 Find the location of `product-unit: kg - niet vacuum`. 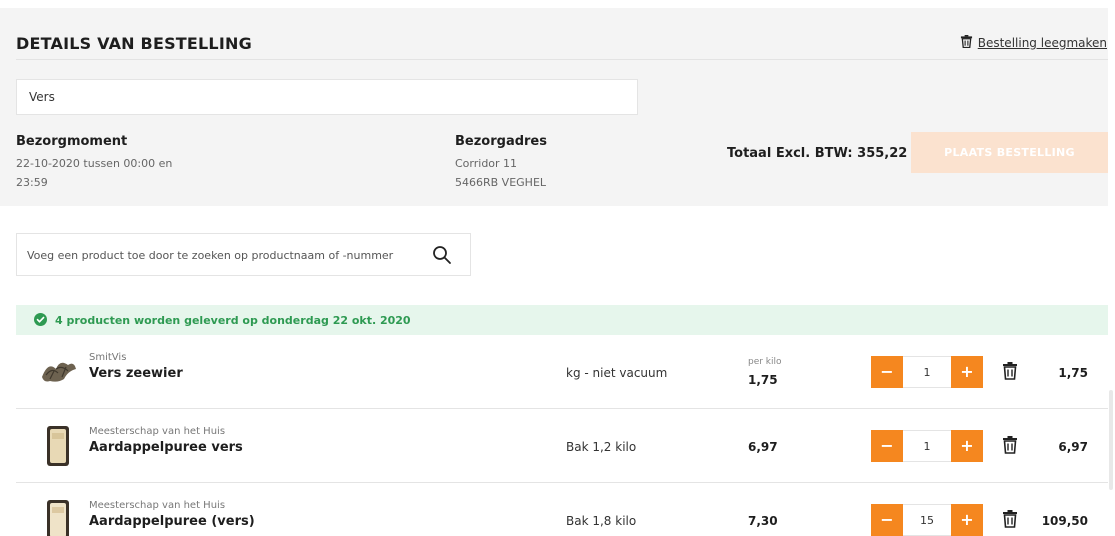

product-unit: kg - niet vacuum is located at coordinates (617, 373).